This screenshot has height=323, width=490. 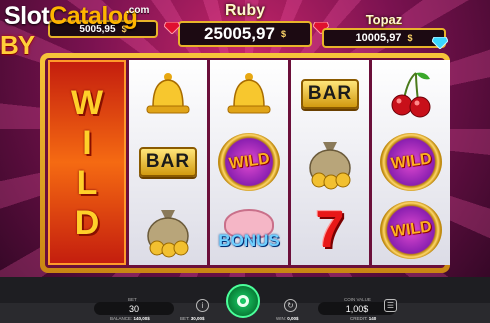 I want to click on bet-status-label: BET:, so click(x=185, y=318).